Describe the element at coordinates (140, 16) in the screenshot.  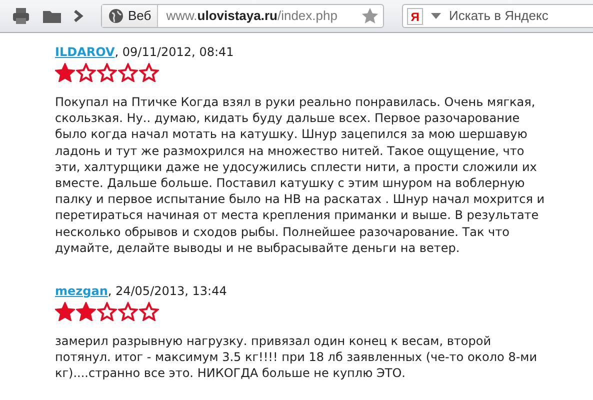
I see `web-label: Веб` at that location.